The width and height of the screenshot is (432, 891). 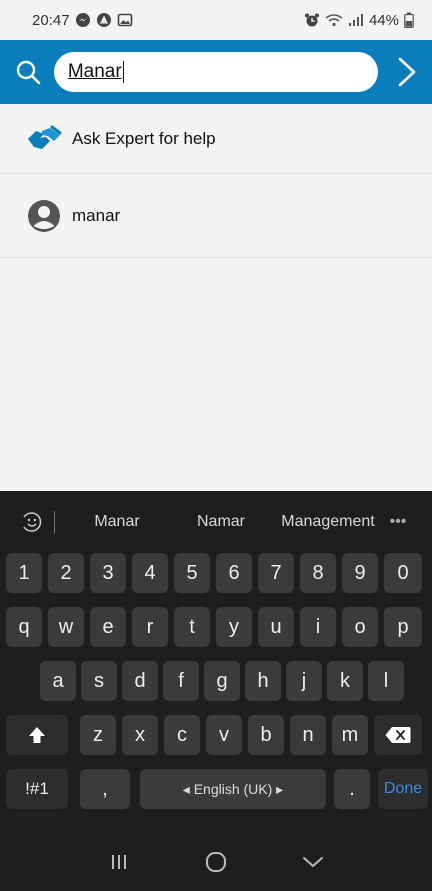 What do you see at coordinates (98, 735) in the screenshot?
I see `key-z: z` at bounding box center [98, 735].